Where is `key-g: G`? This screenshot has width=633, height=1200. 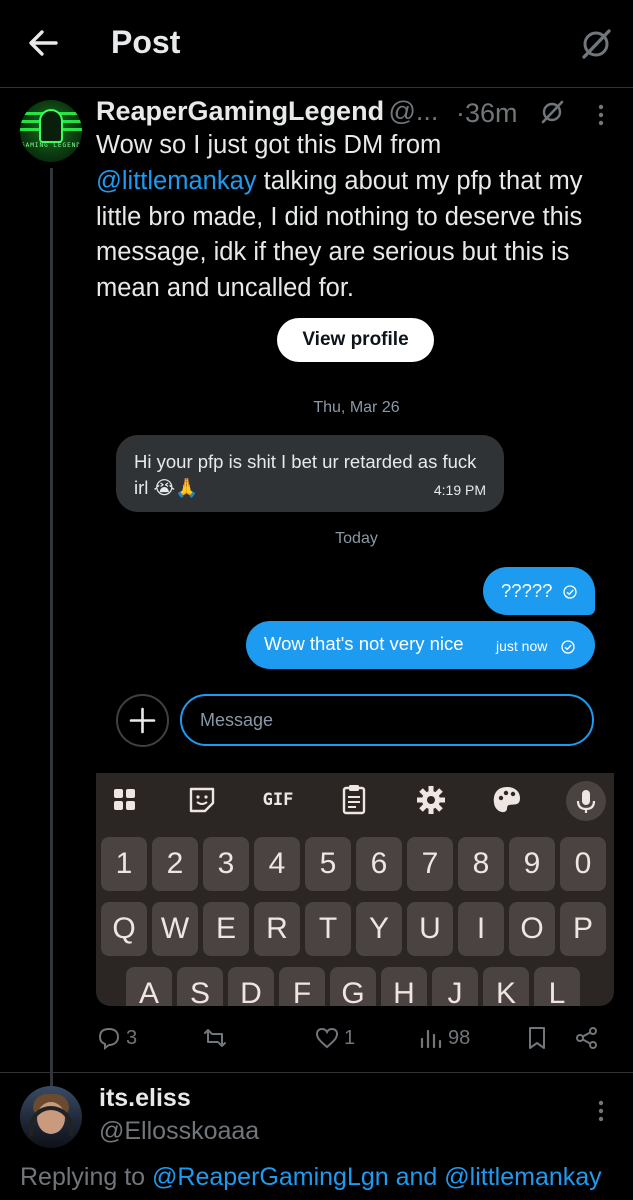
key-g: G is located at coordinates (353, 986).